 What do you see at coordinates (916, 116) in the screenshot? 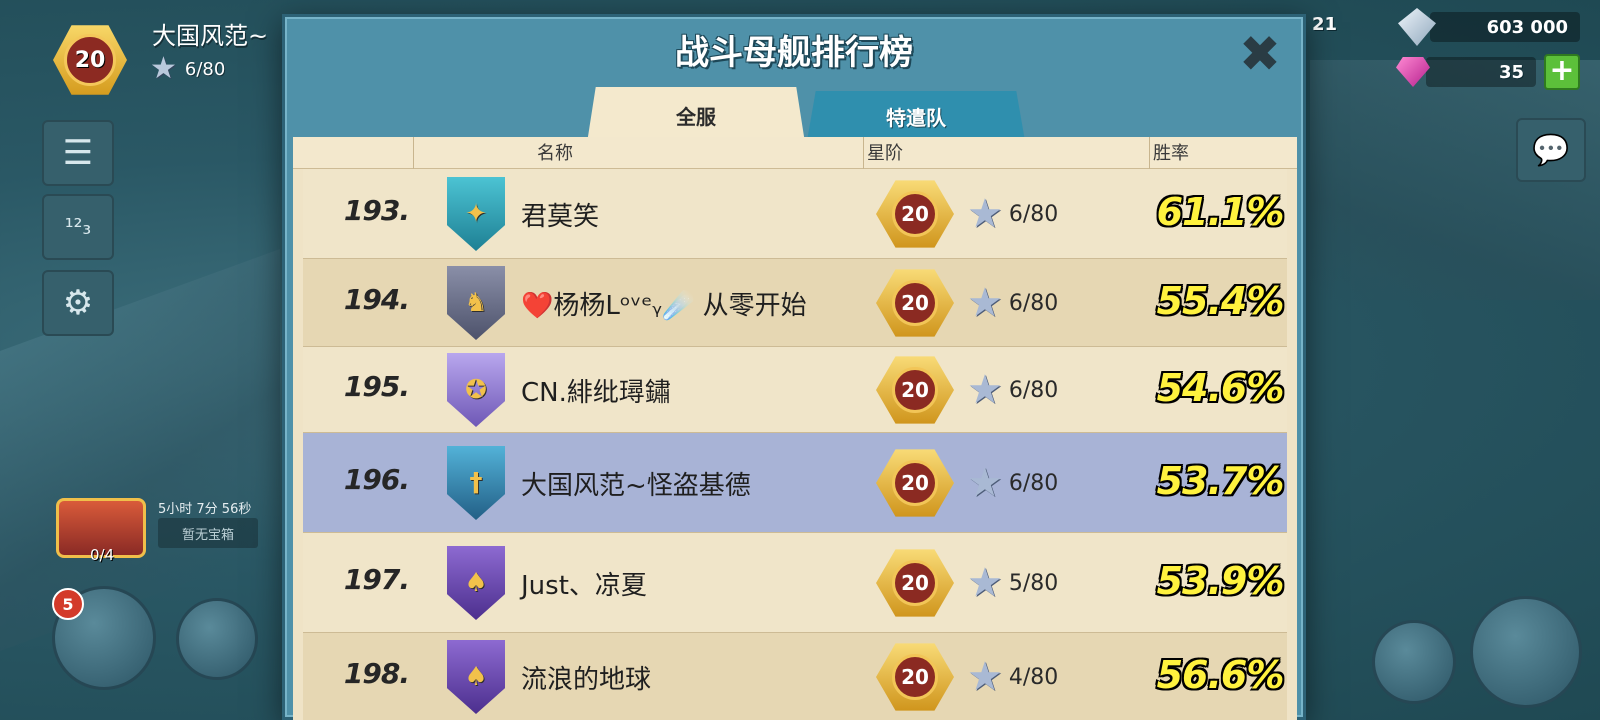
I see `tab-task-force: 特遣队` at bounding box center [916, 116].